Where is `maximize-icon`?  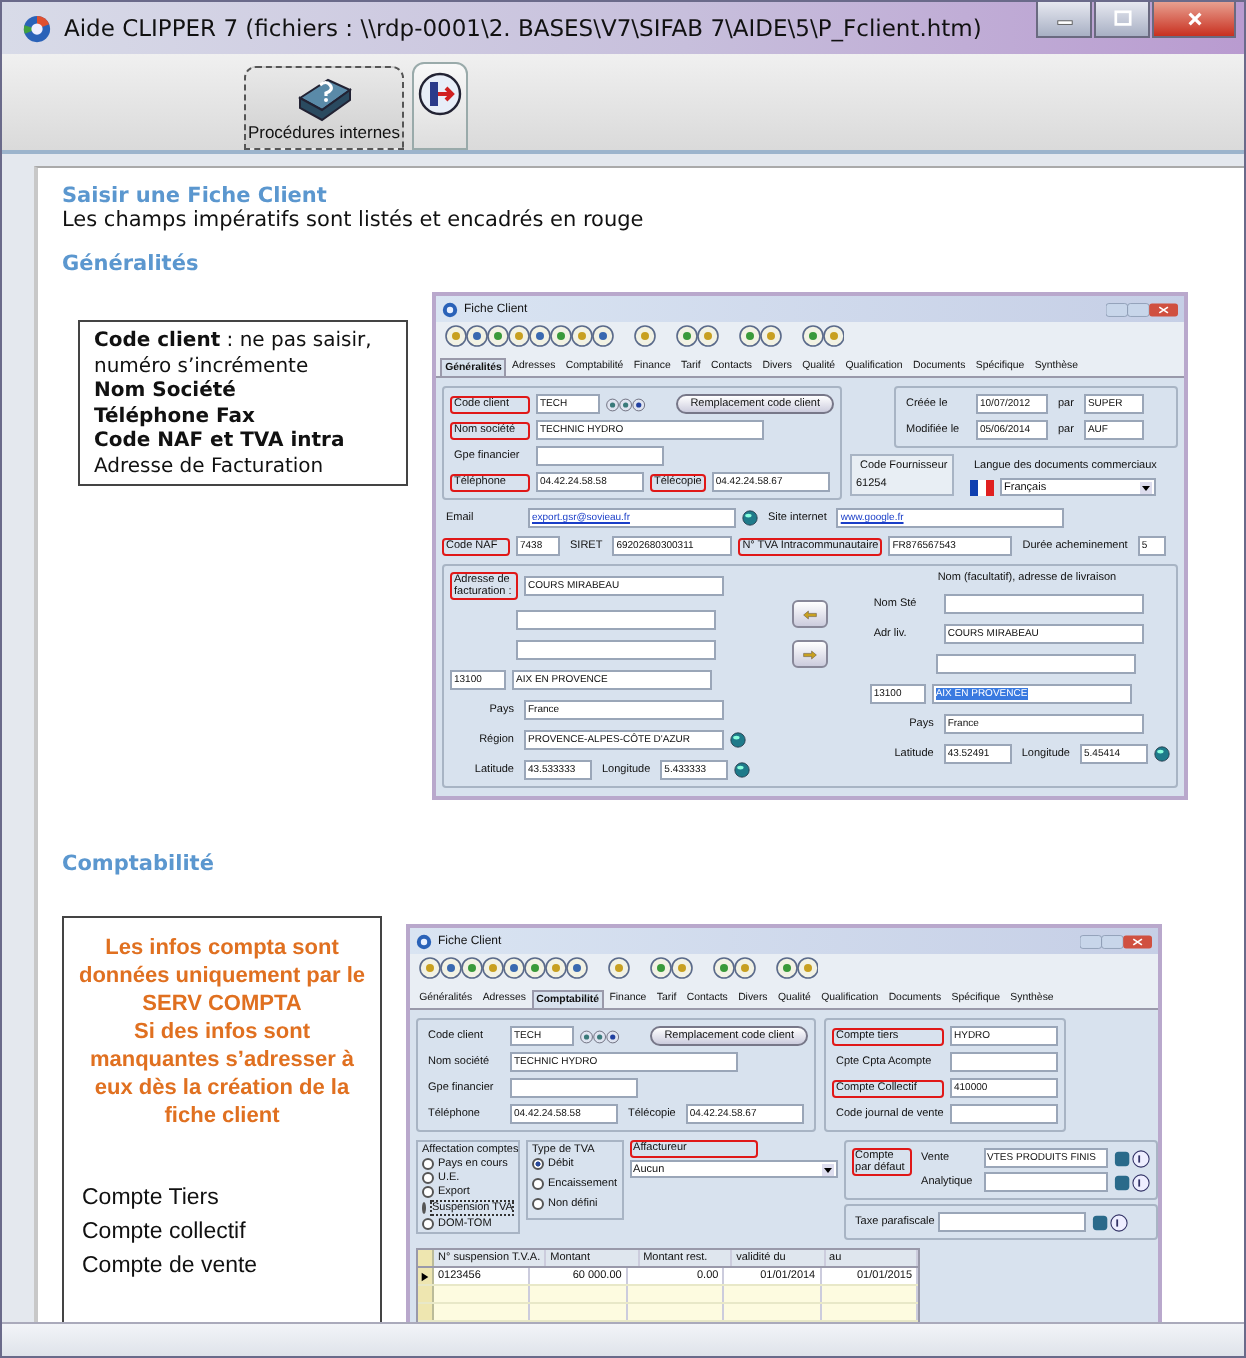
maximize-icon is located at coordinates (1122, 19).